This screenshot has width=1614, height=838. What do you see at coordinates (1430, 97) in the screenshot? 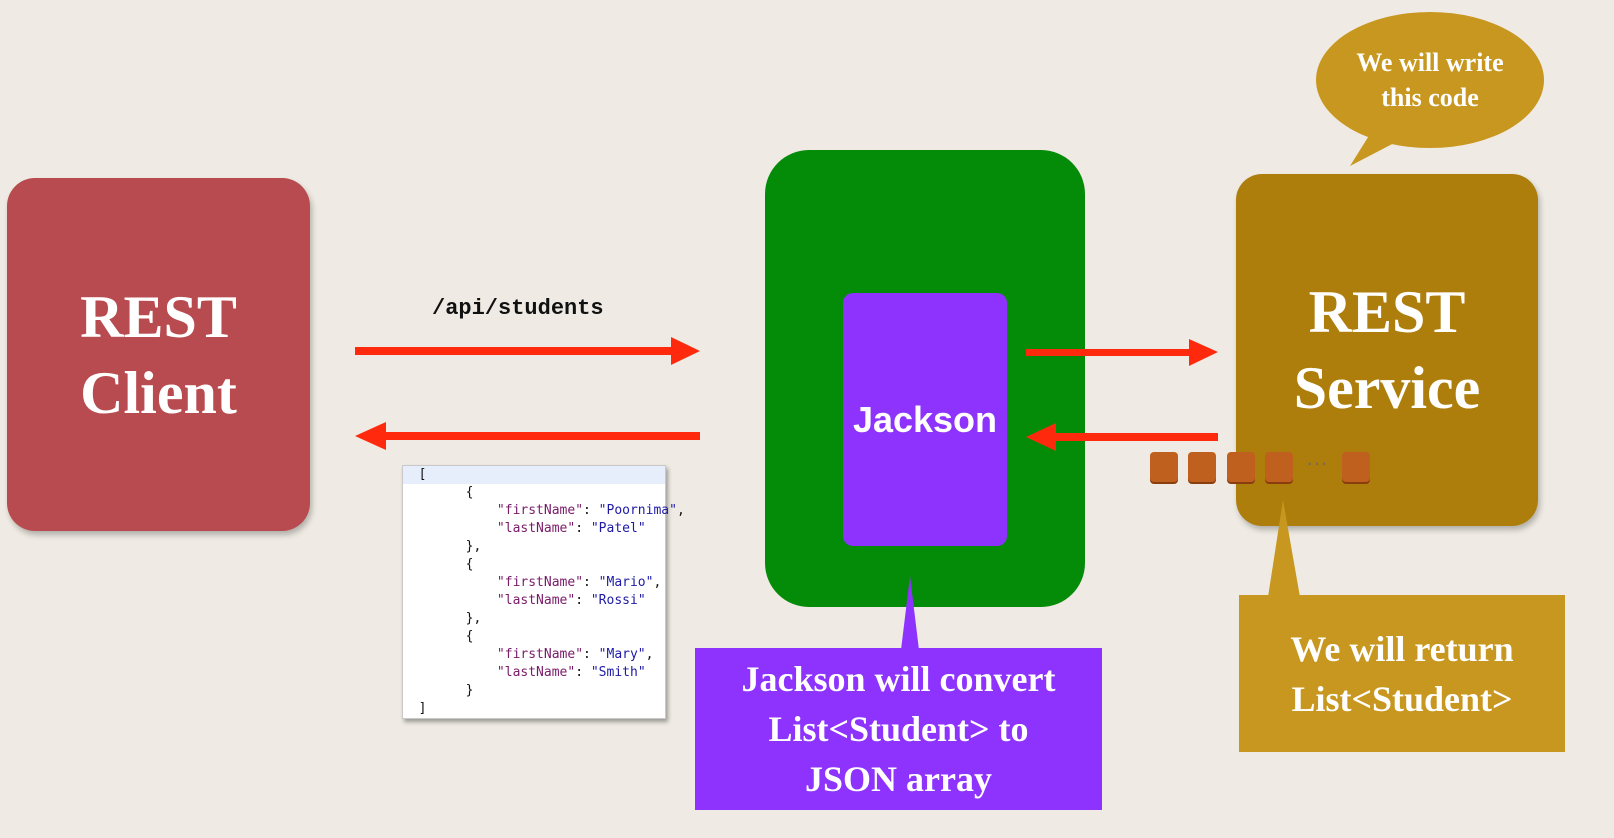
I see `write-note-line2: this code` at bounding box center [1430, 97].